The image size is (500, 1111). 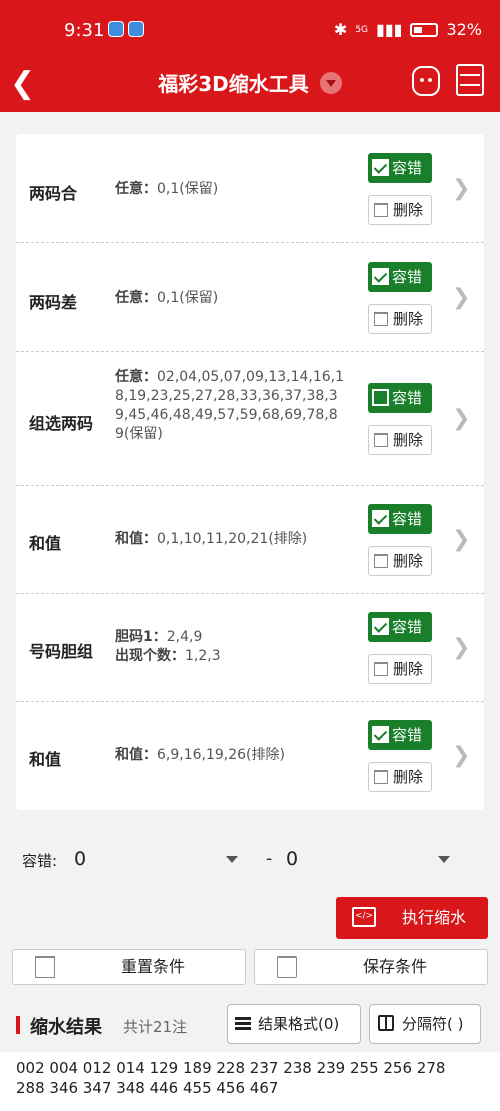 What do you see at coordinates (250, 29) in the screenshot?
I see `status-bar: 9:31 ✱ 5G ▮▮▮ 32%` at bounding box center [250, 29].